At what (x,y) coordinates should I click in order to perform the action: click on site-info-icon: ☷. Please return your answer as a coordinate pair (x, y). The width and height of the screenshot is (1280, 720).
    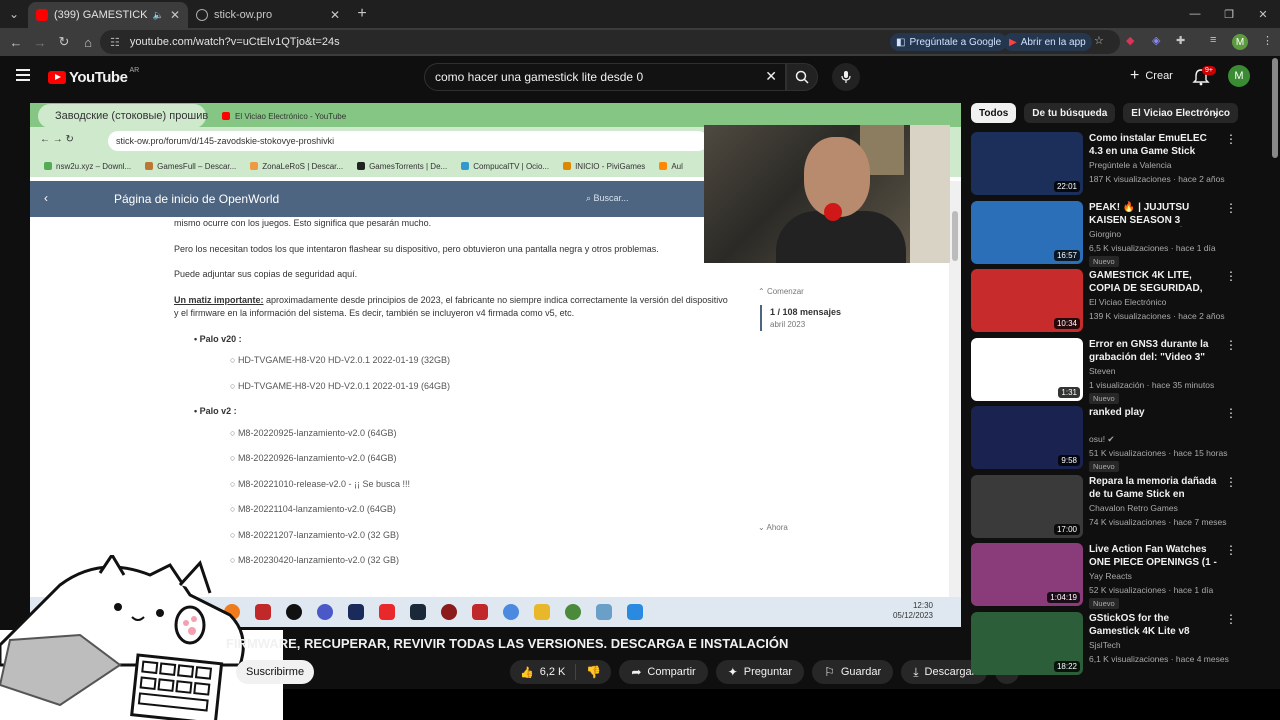
    Looking at the image, I should click on (115, 42).